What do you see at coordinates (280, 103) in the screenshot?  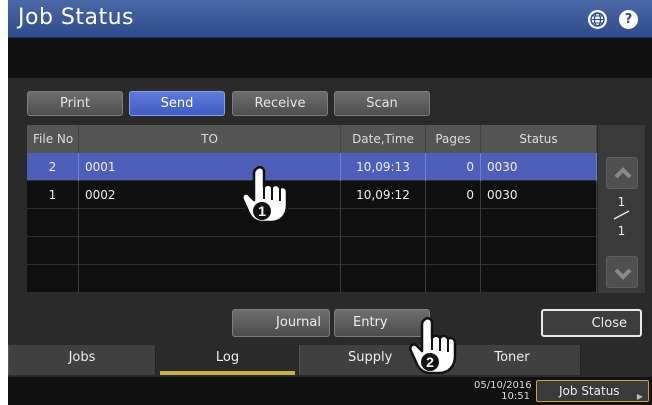 I see `receive-filter-button: Receive` at bounding box center [280, 103].